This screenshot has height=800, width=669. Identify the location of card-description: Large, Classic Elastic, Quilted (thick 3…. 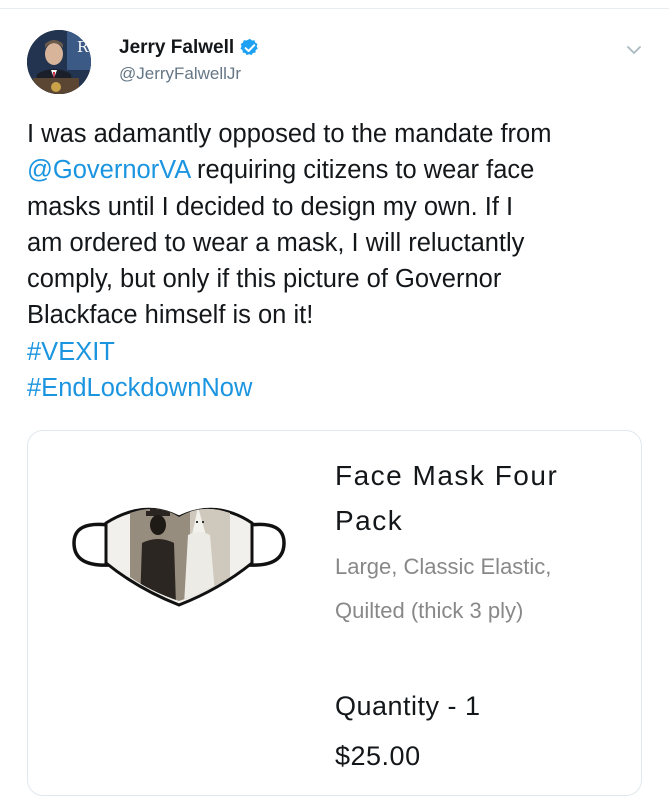
(485, 589).